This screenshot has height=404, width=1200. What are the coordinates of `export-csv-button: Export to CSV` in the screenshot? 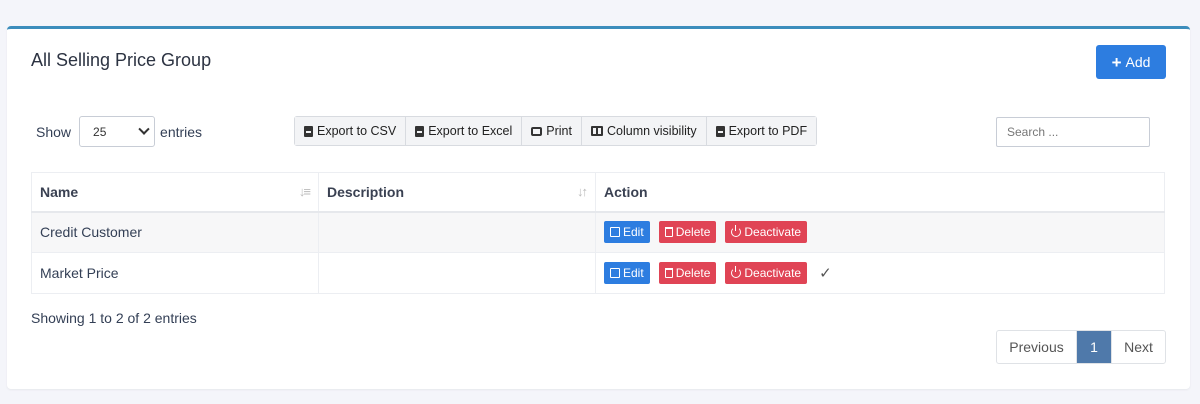 It's located at (351, 131).